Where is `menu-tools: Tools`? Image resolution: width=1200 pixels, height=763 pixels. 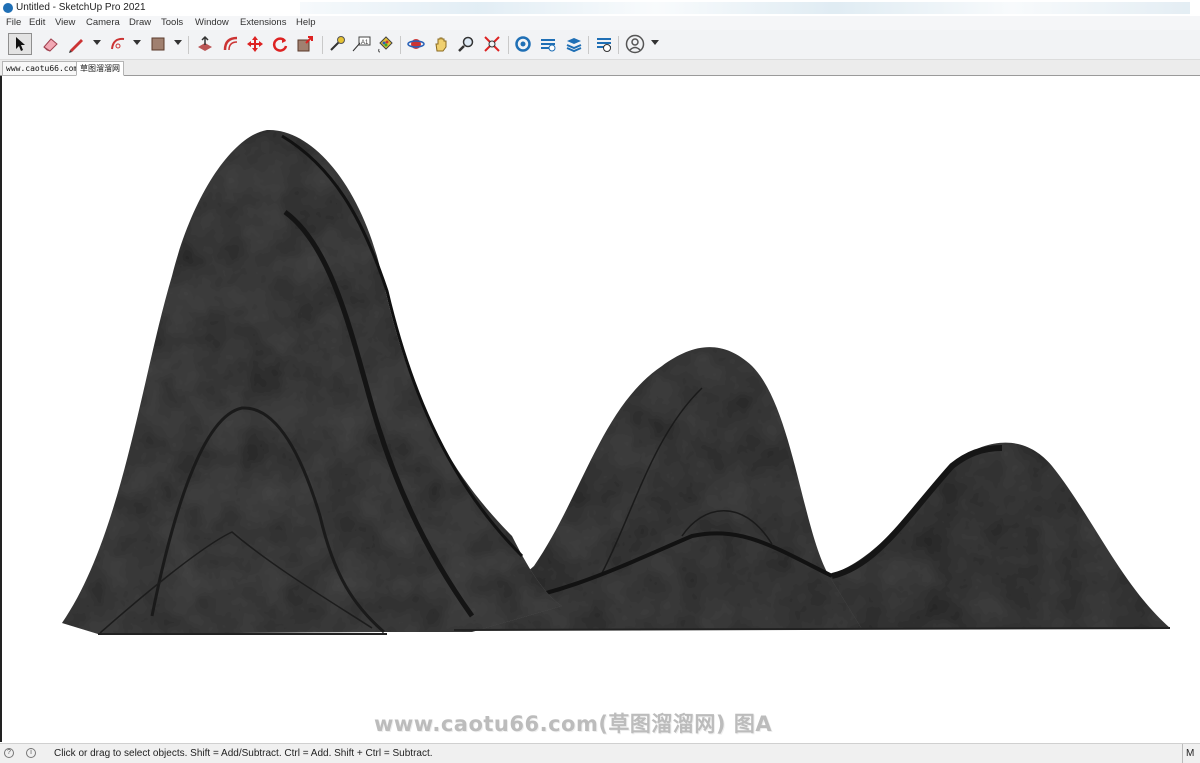 menu-tools: Tools is located at coordinates (172, 23).